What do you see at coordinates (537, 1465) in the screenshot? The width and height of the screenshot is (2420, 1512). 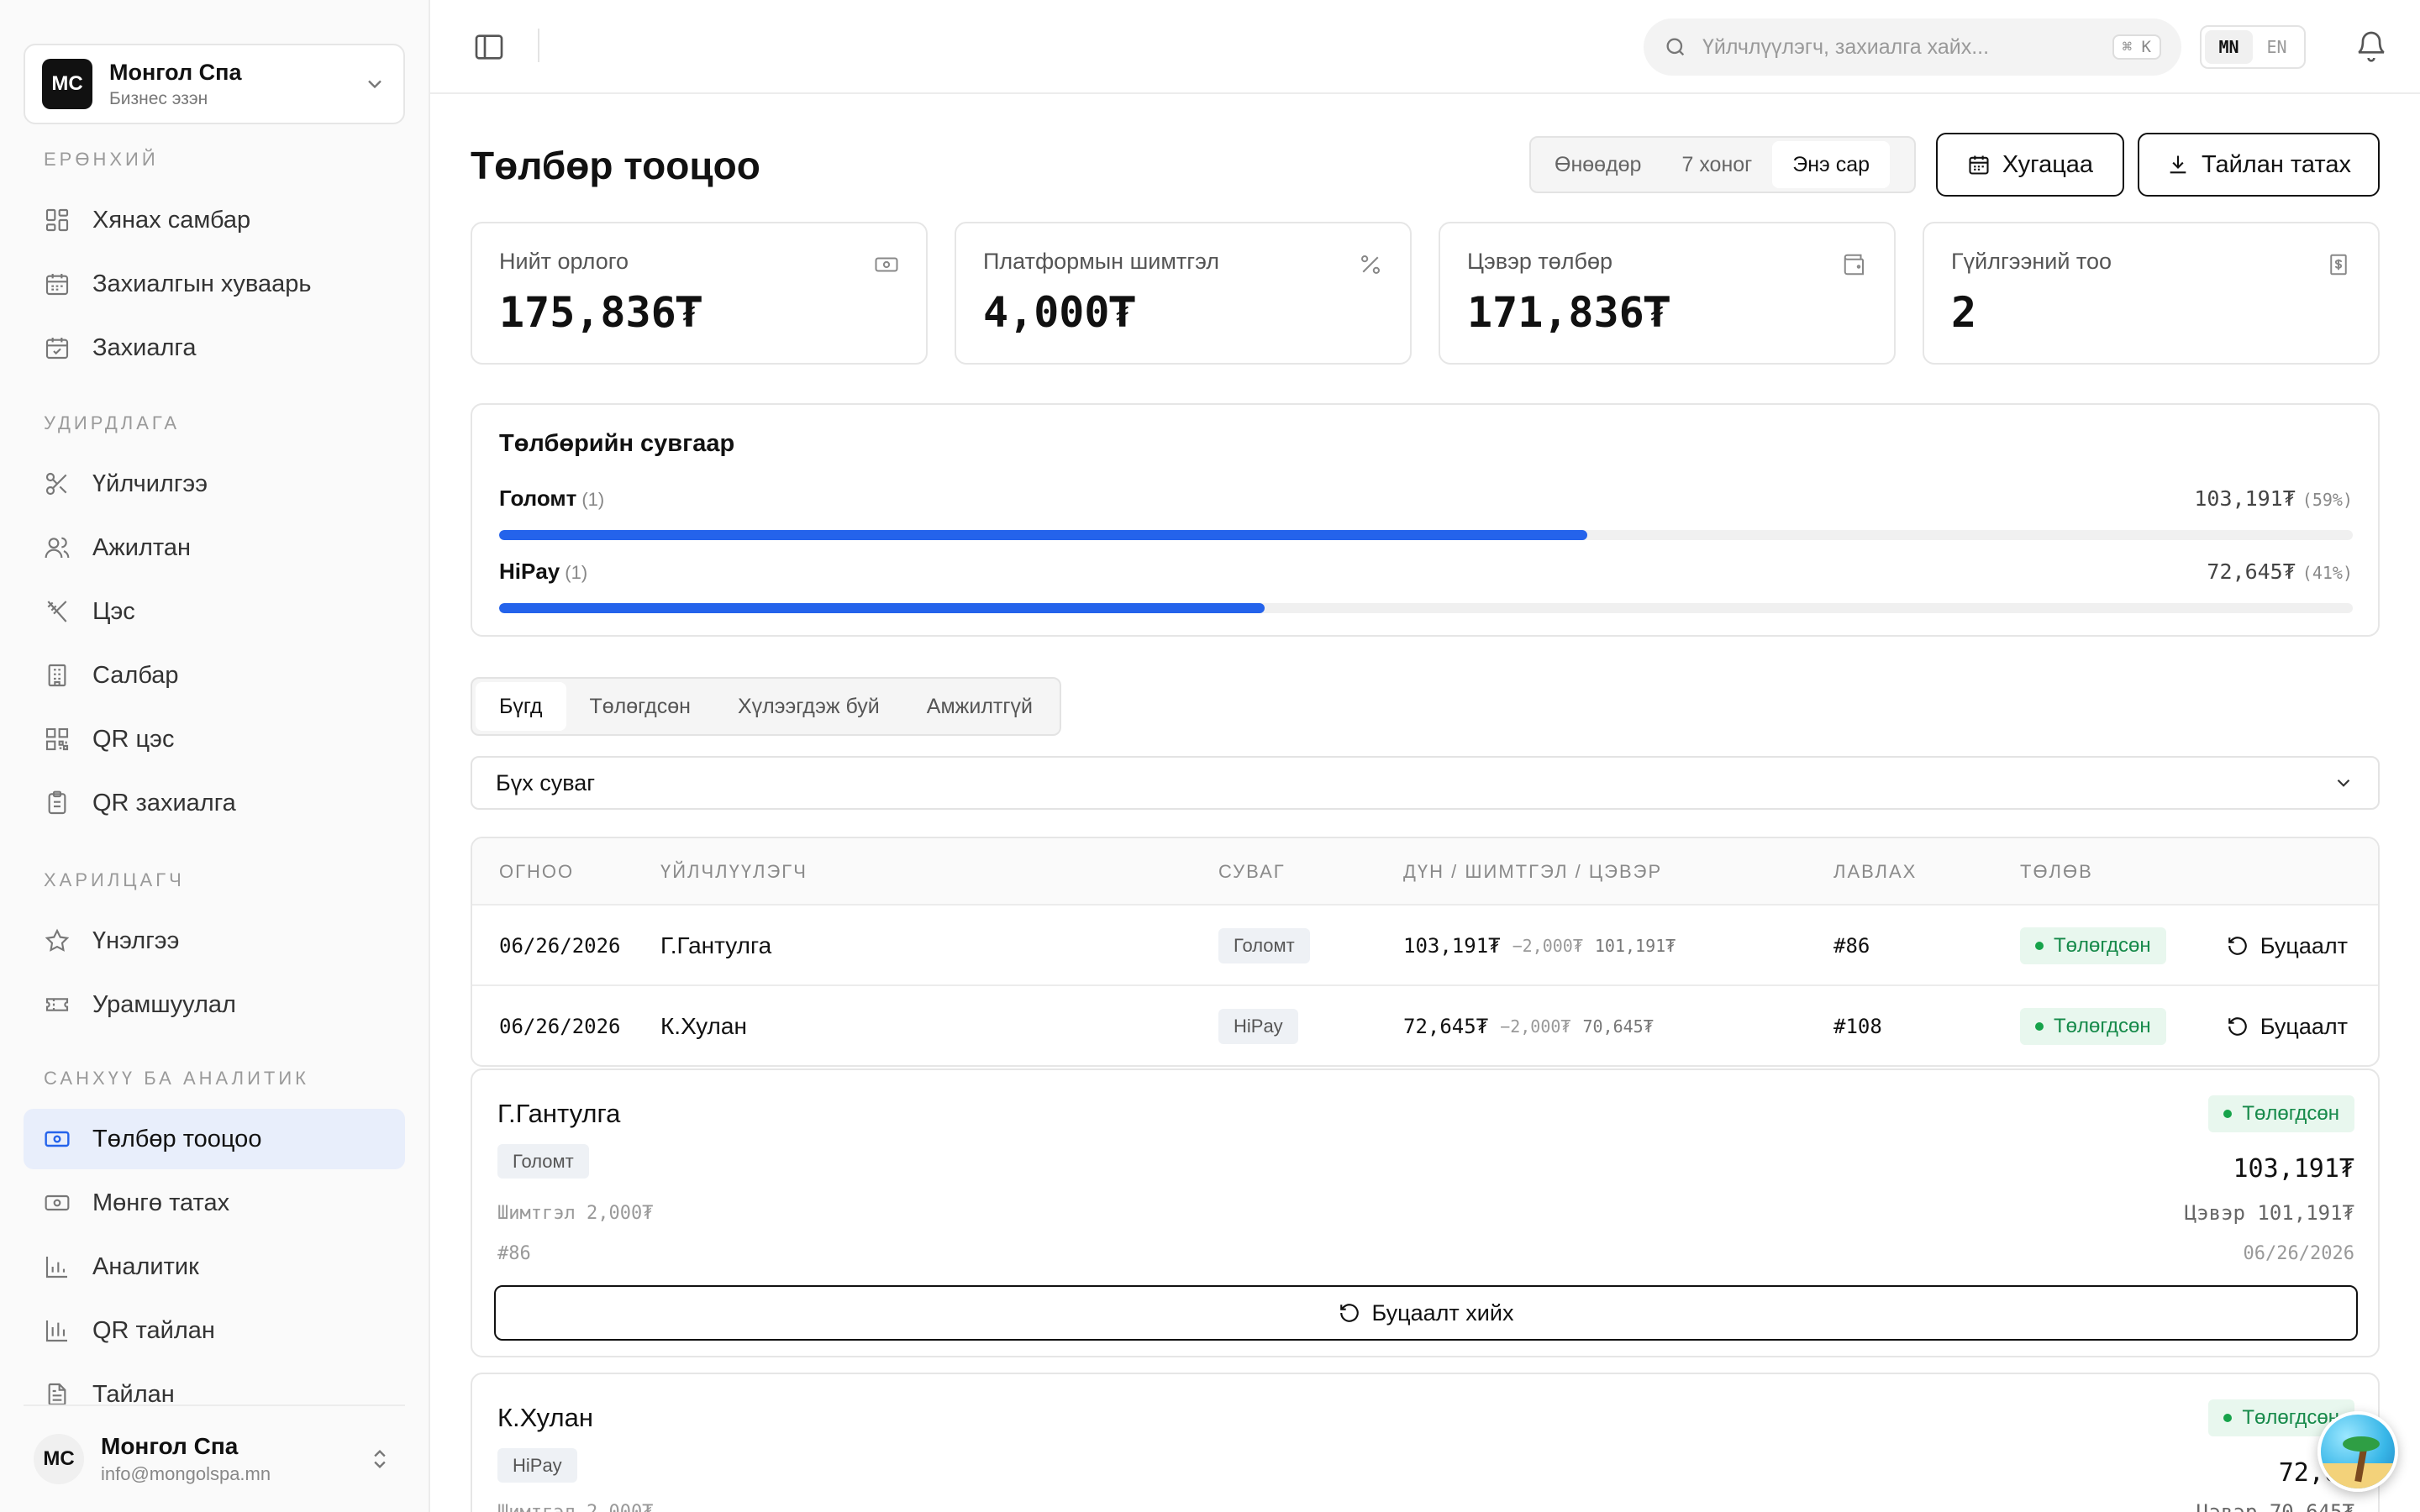 I see `channel-chip: HiPay` at bounding box center [537, 1465].